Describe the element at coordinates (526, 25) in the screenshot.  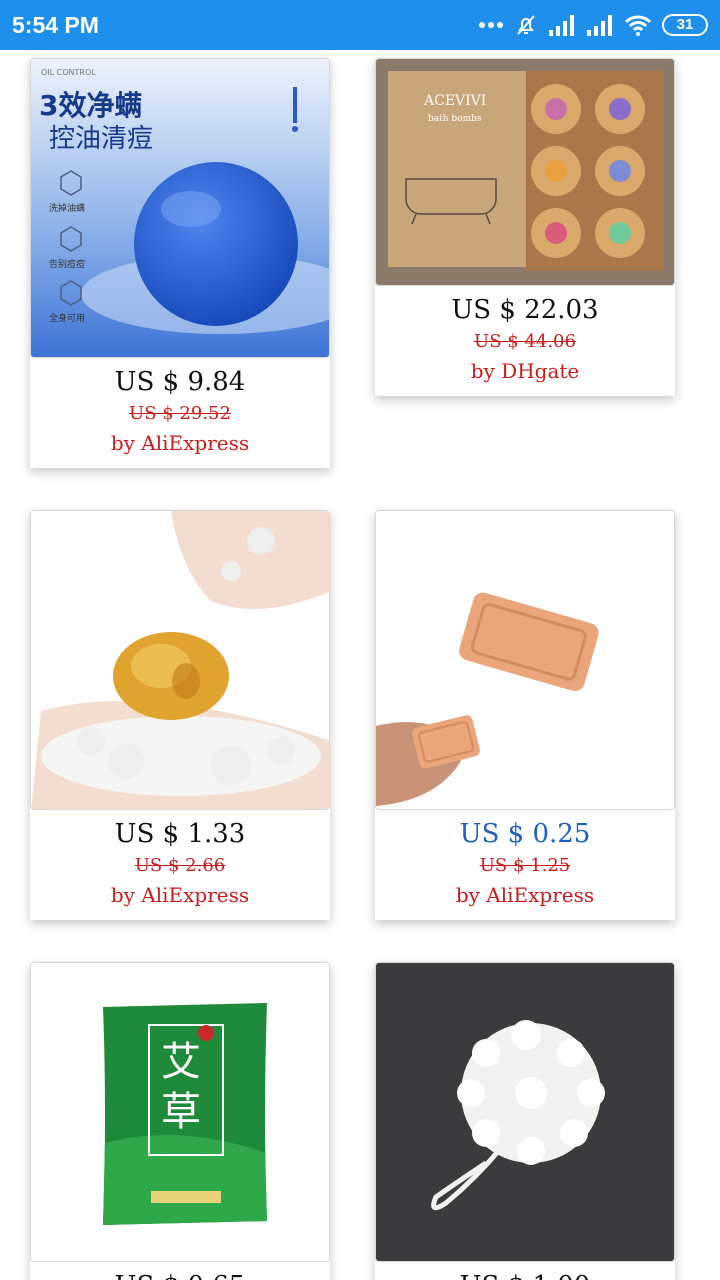
I see `mute-bell-icon` at that location.